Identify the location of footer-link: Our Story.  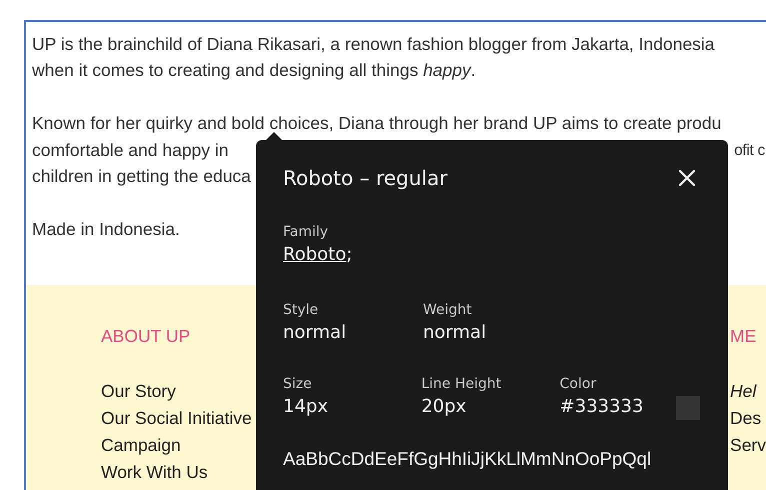
(138, 391).